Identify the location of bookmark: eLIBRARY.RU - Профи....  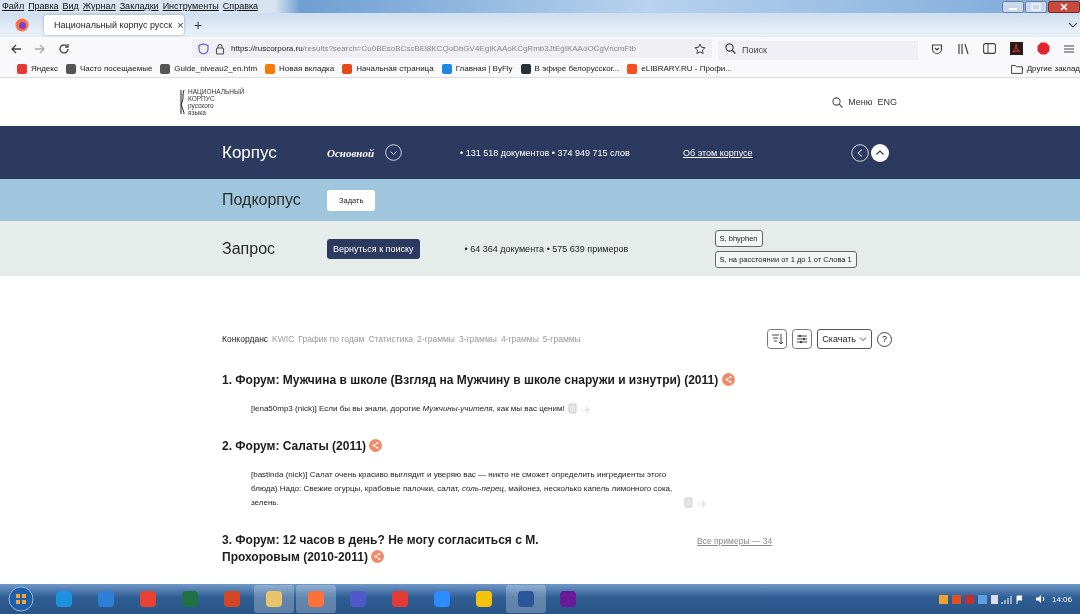
(679, 68).